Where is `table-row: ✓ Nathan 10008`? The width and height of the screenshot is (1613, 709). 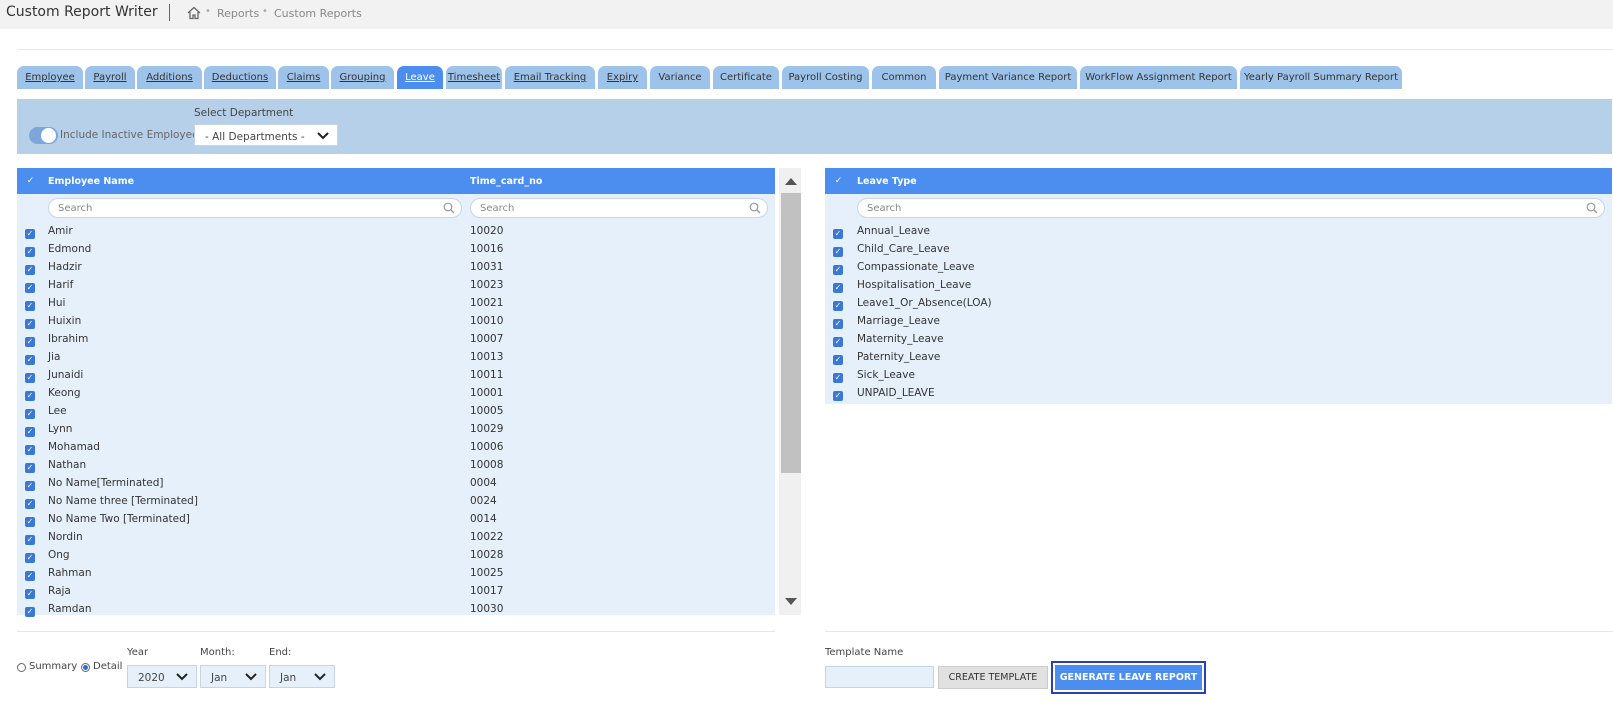
table-row: ✓ Nathan 10008 is located at coordinates (396, 467).